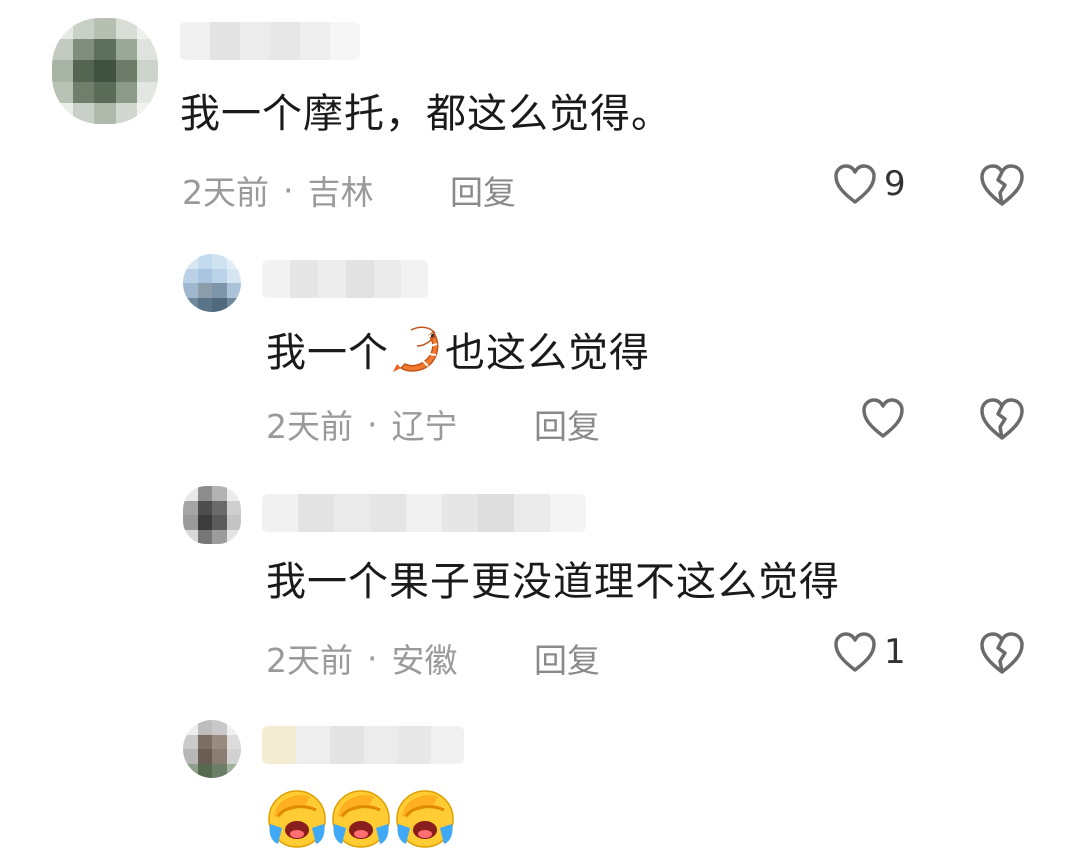  I want to click on comment-meta: 2天前 · 安徽, so click(362, 658).